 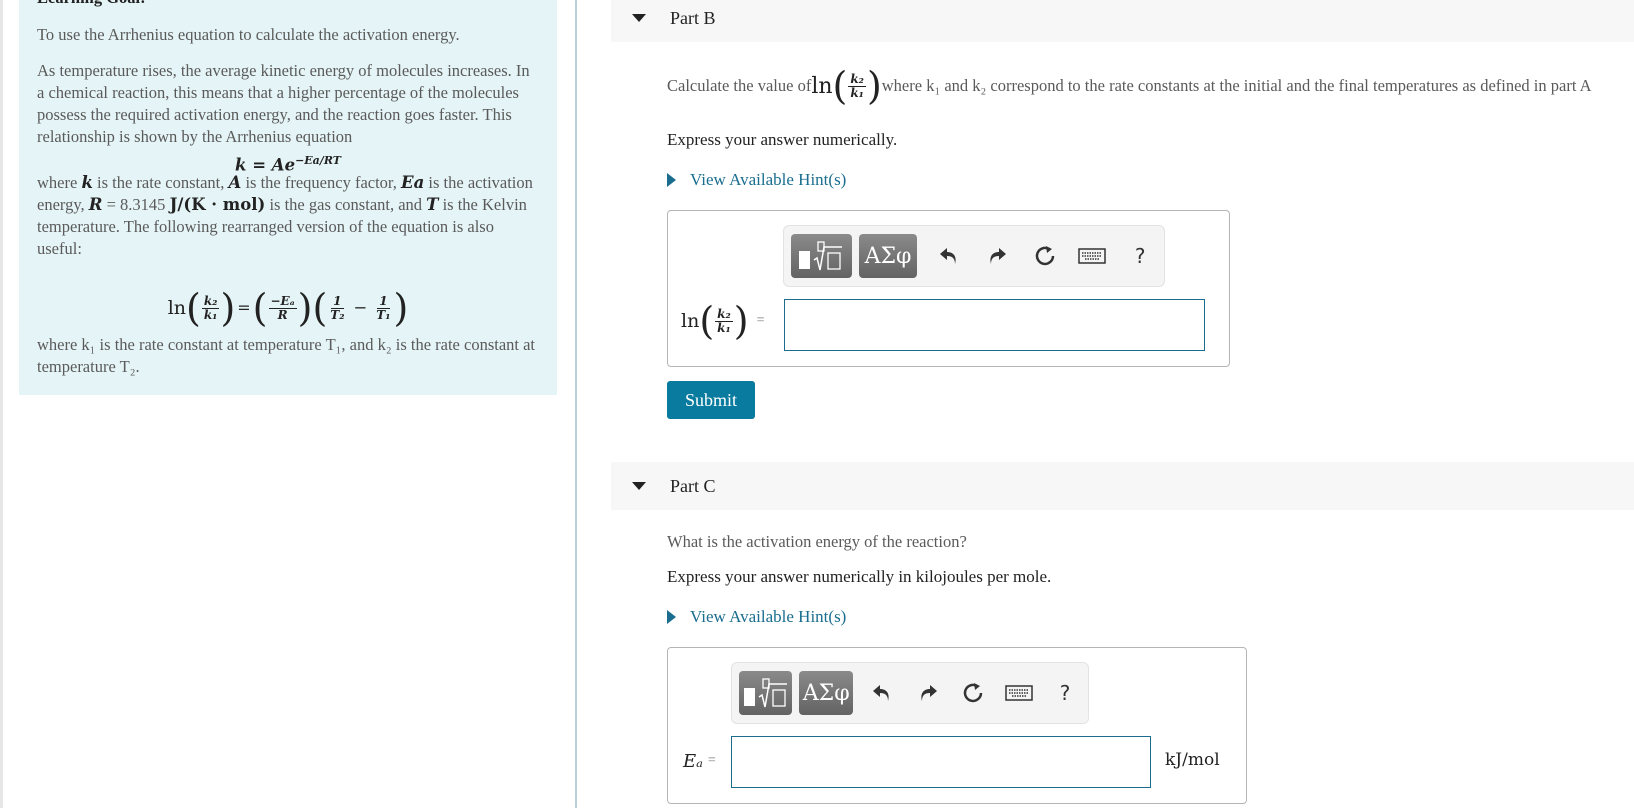 I want to click on learning-goal-title: Learning Goal:, so click(x=288, y=4).